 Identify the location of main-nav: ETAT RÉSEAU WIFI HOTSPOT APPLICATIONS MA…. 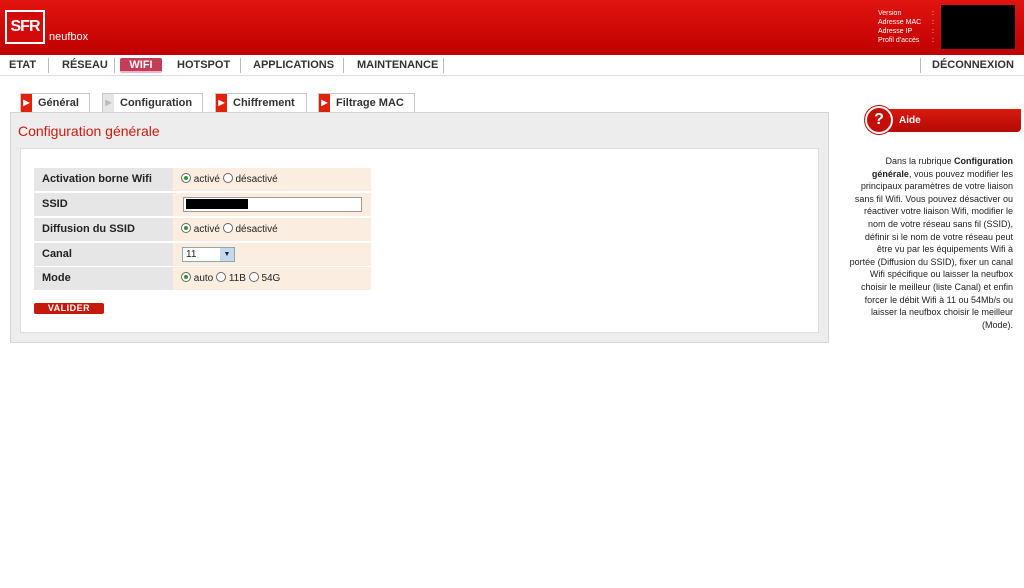
(512, 65).